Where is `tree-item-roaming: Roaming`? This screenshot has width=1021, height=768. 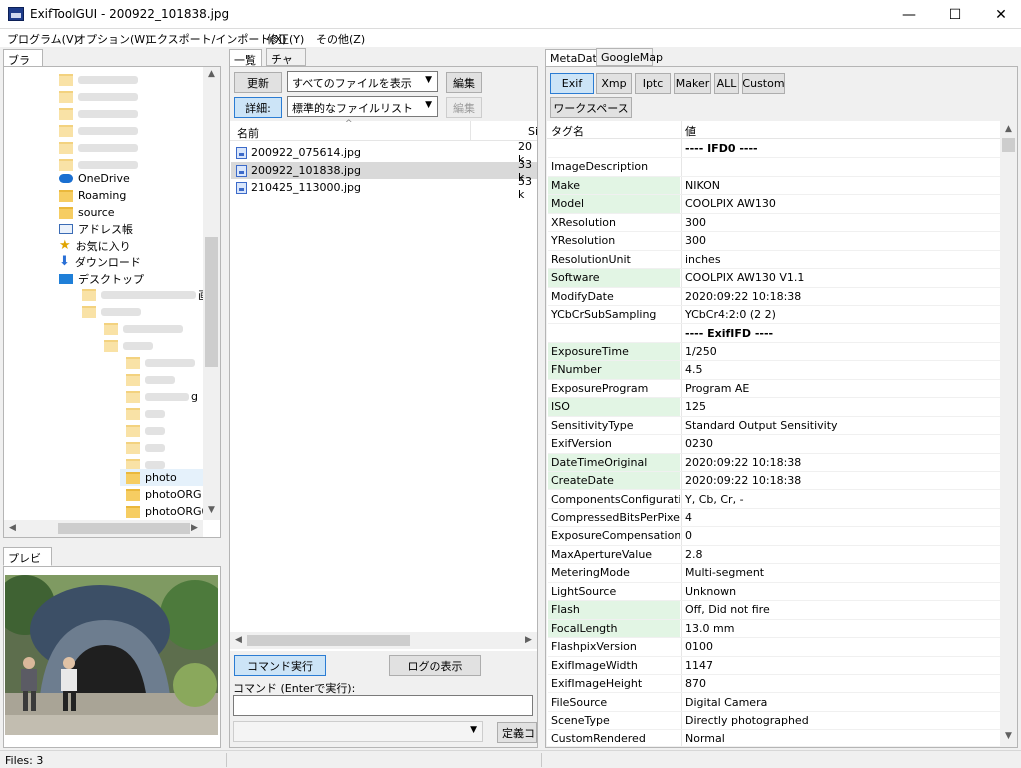
tree-item-roaming: Roaming is located at coordinates (92, 195).